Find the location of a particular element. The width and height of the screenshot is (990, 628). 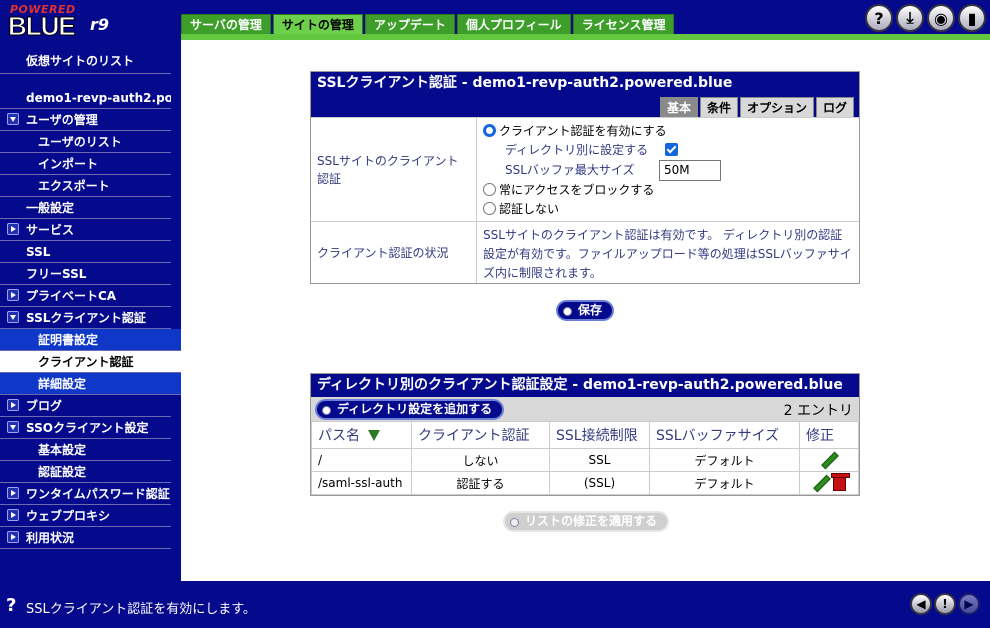

sidebar-item-import: インポート is located at coordinates (85, 164).